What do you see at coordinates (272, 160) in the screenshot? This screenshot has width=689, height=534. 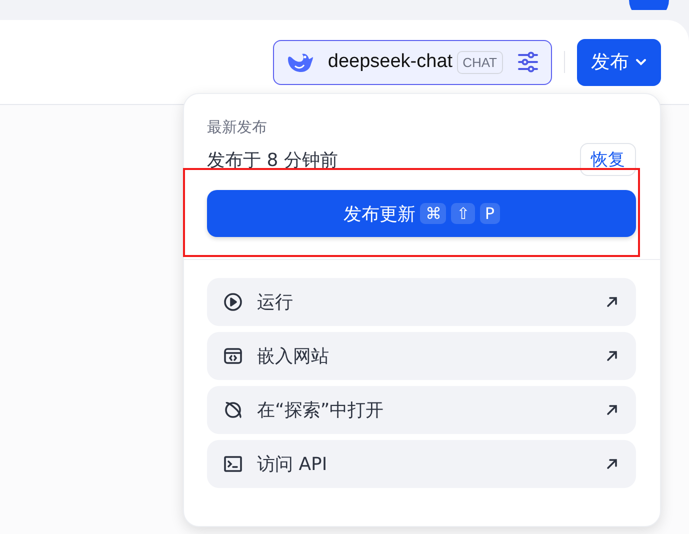 I see `publish-status: 发布于 8 分钟前` at bounding box center [272, 160].